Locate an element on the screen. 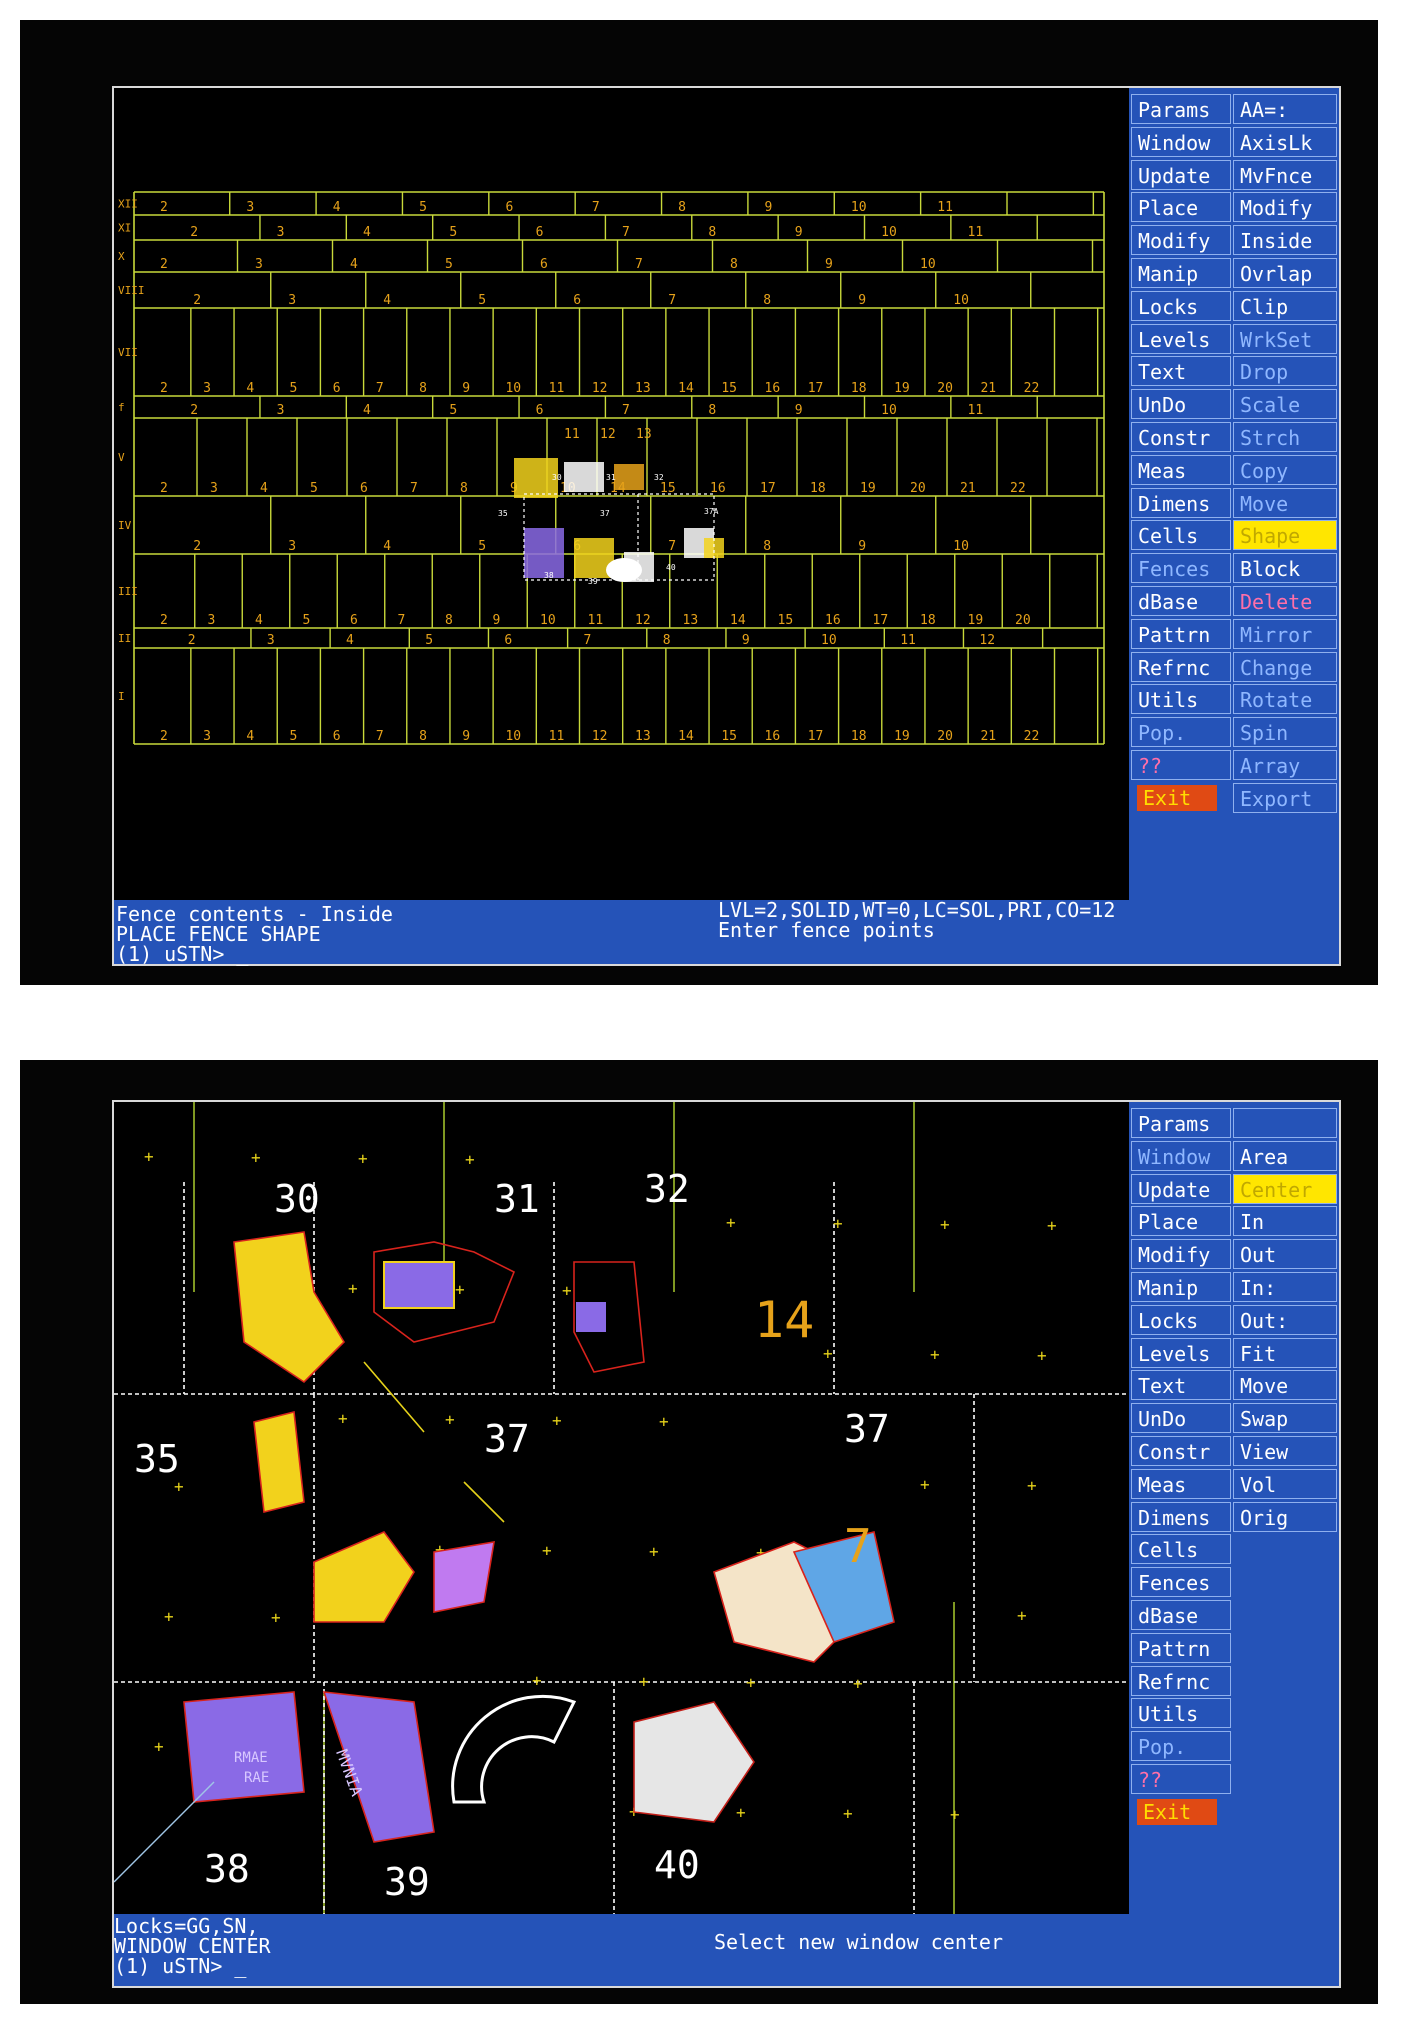 The width and height of the screenshot is (1401, 2022). menu-right-wrkset: WrkSet is located at coordinates (1285, 338).